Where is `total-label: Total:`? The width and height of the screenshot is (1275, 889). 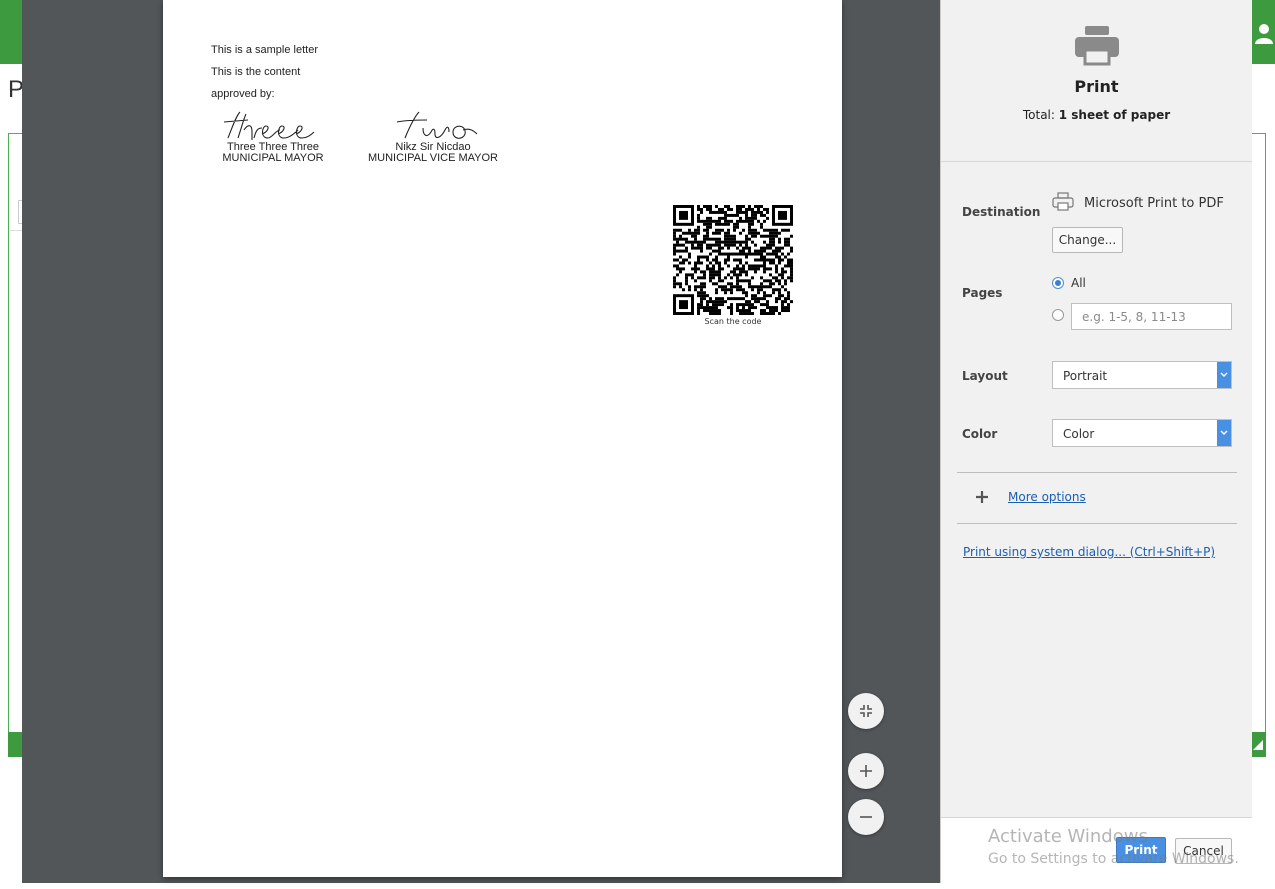
total-label: Total: is located at coordinates (1040, 115).